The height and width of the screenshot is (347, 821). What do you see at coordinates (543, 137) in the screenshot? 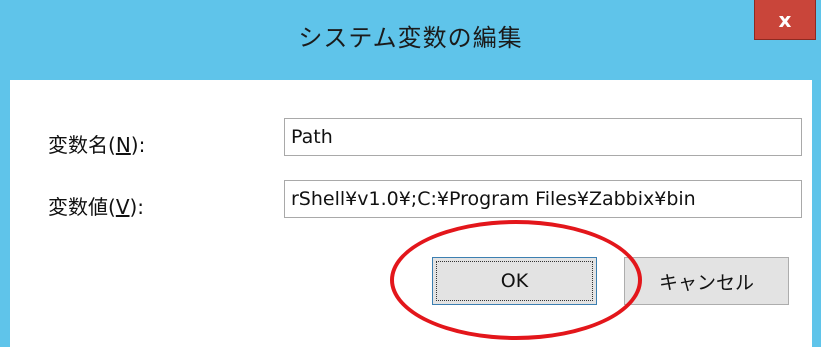
I see `variable-name-input: Path` at bounding box center [543, 137].